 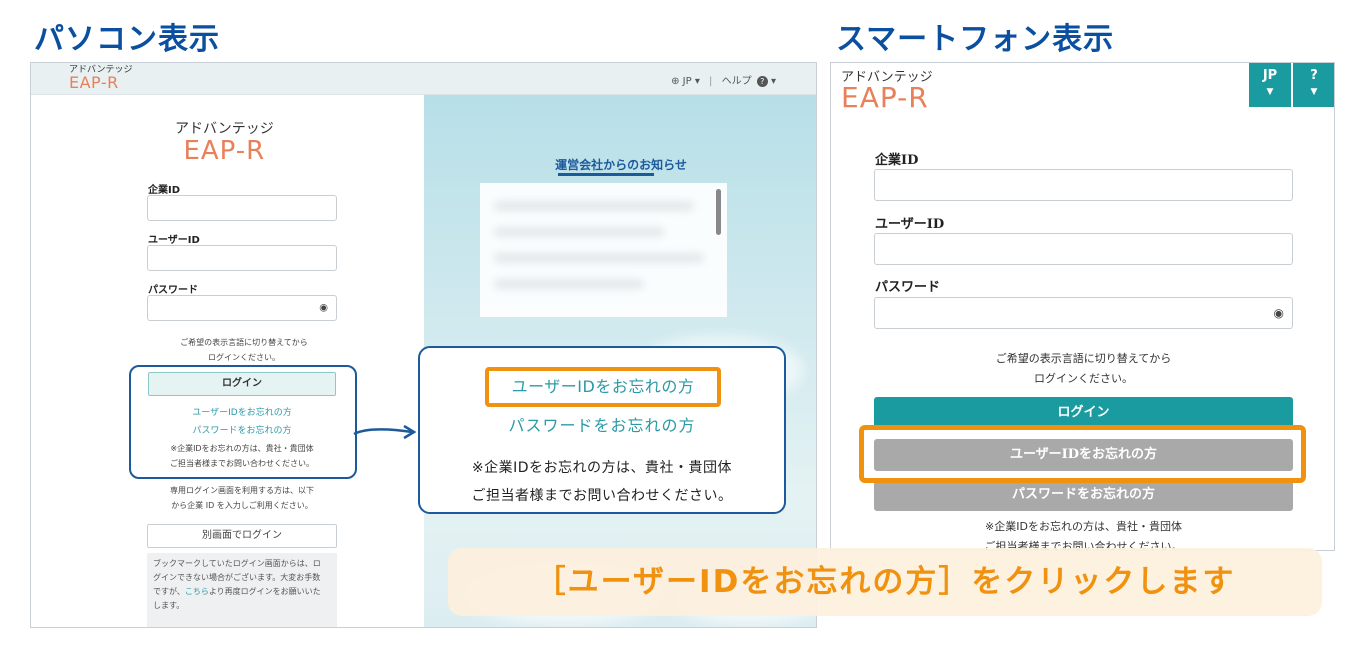 I want to click on sp-user-id-label: ユーザーID, so click(x=910, y=224).